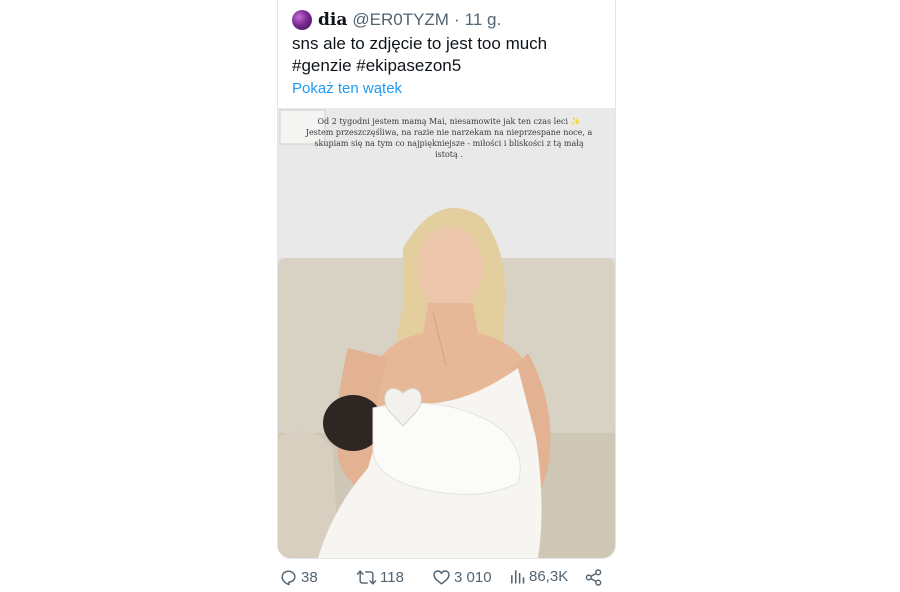 The height and width of the screenshot is (592, 900). I want to click on like-button: 3 010, so click(462, 577).